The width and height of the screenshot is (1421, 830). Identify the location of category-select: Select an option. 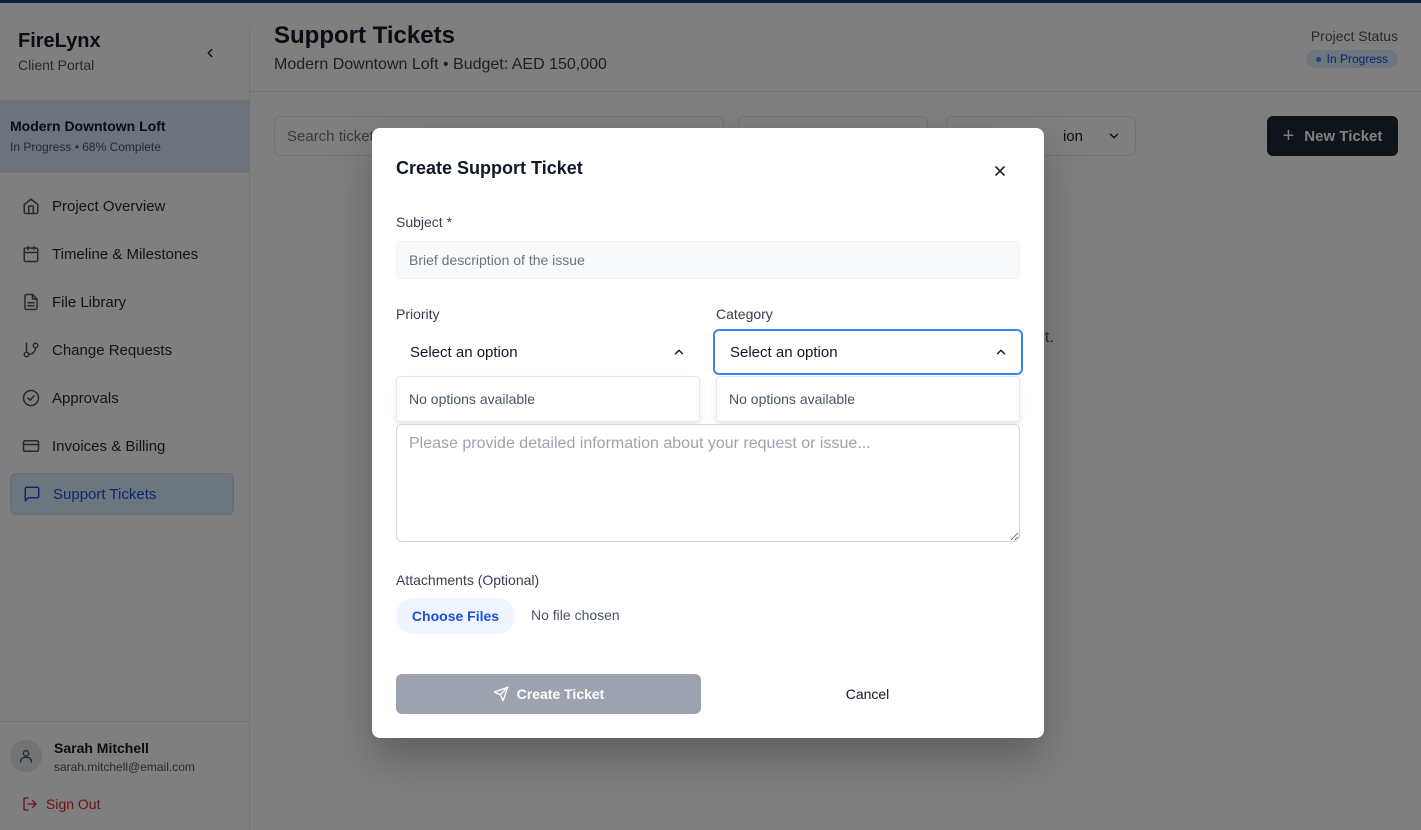
(868, 352).